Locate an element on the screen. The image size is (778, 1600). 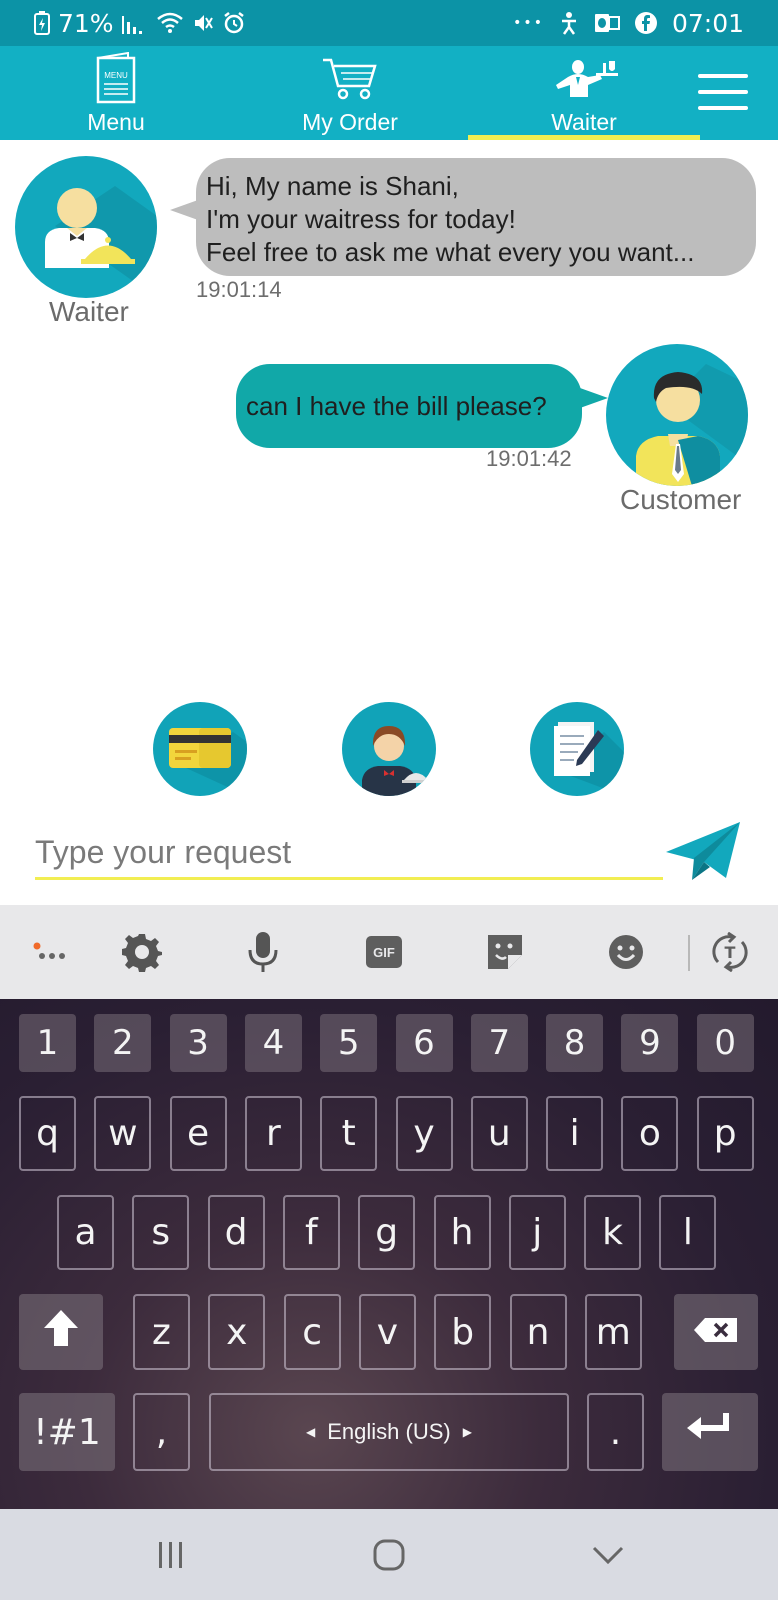
key-k: k is located at coordinates (613, 1232).